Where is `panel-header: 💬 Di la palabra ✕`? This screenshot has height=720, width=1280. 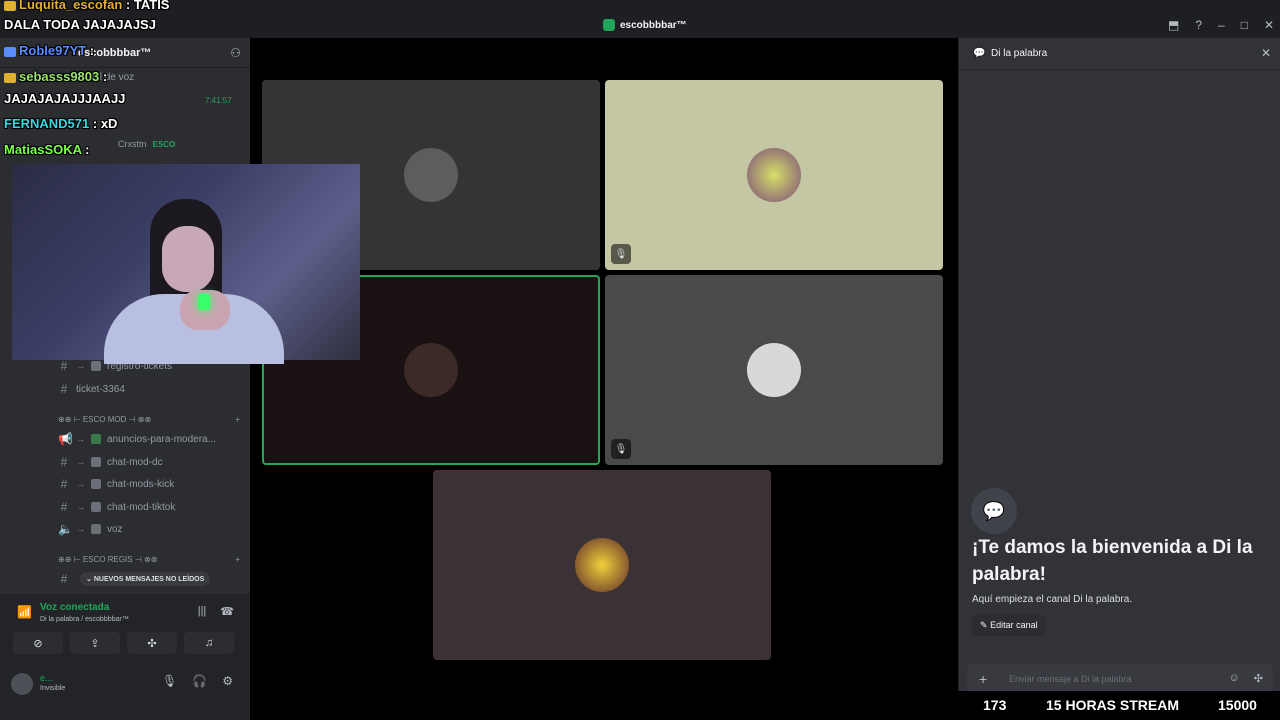 panel-header: 💬 Di la palabra ✕ is located at coordinates (1119, 54).